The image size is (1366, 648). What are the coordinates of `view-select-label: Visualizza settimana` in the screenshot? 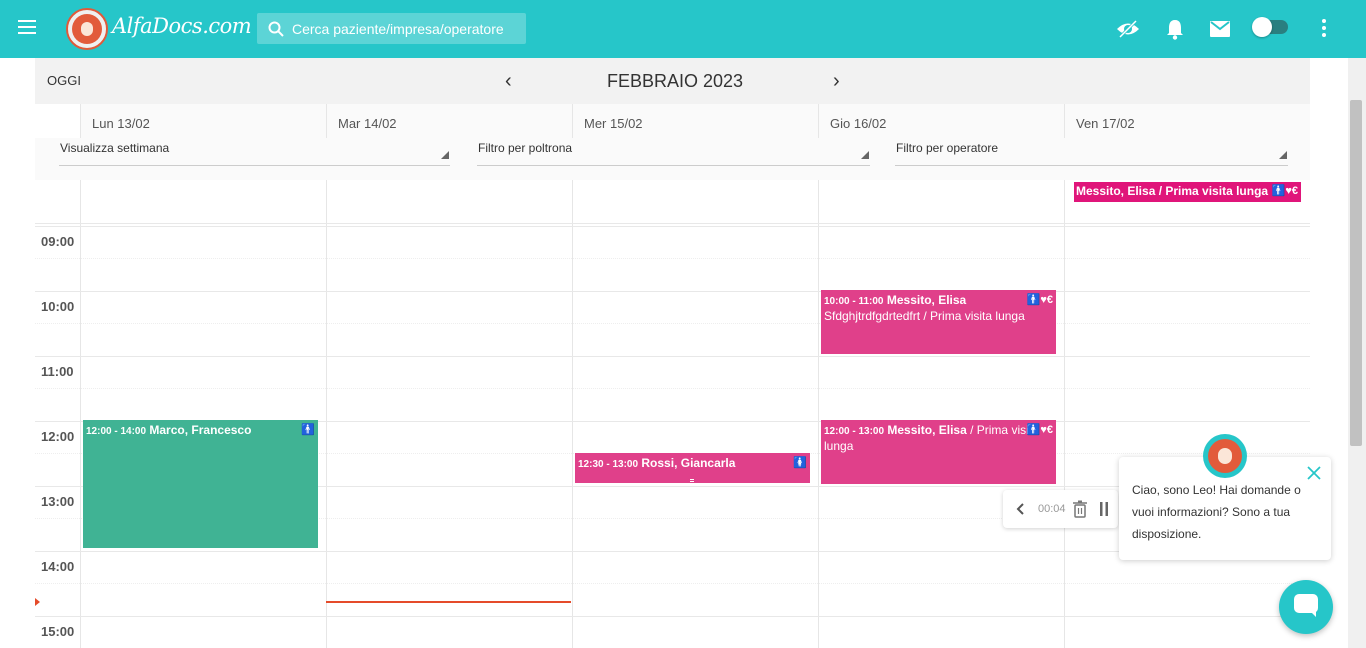 It's located at (115, 148).